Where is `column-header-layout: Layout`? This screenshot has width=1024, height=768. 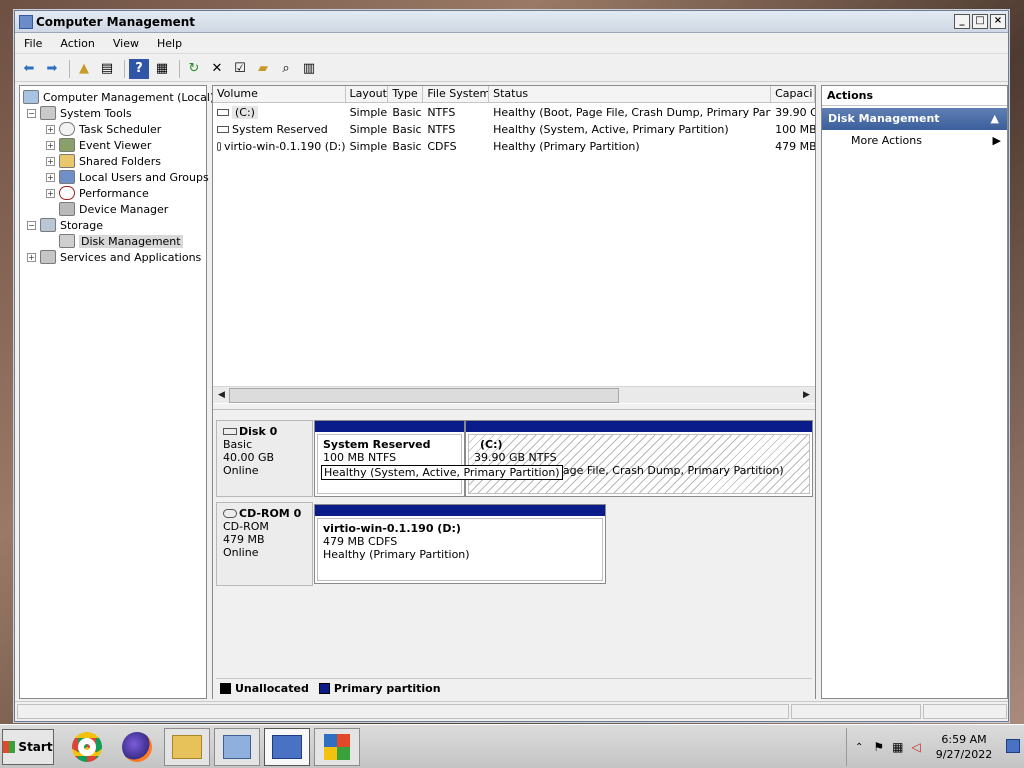
column-header-layout: Layout is located at coordinates (367, 94).